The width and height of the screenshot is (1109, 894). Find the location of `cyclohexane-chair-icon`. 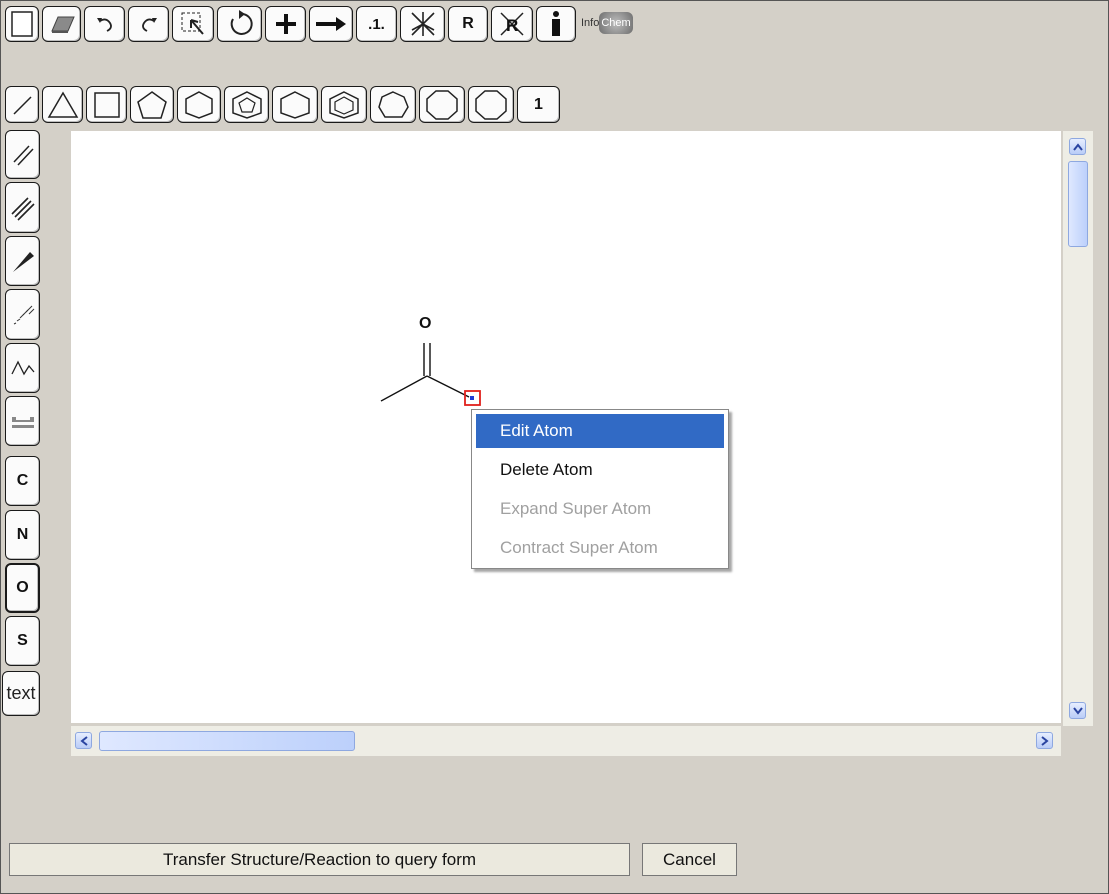

cyclohexane-chair-icon is located at coordinates (295, 104).